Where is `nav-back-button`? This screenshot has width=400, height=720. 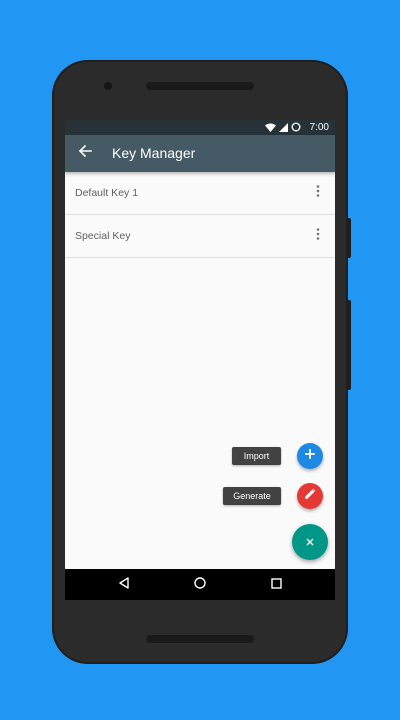
nav-back-button is located at coordinates (124, 585).